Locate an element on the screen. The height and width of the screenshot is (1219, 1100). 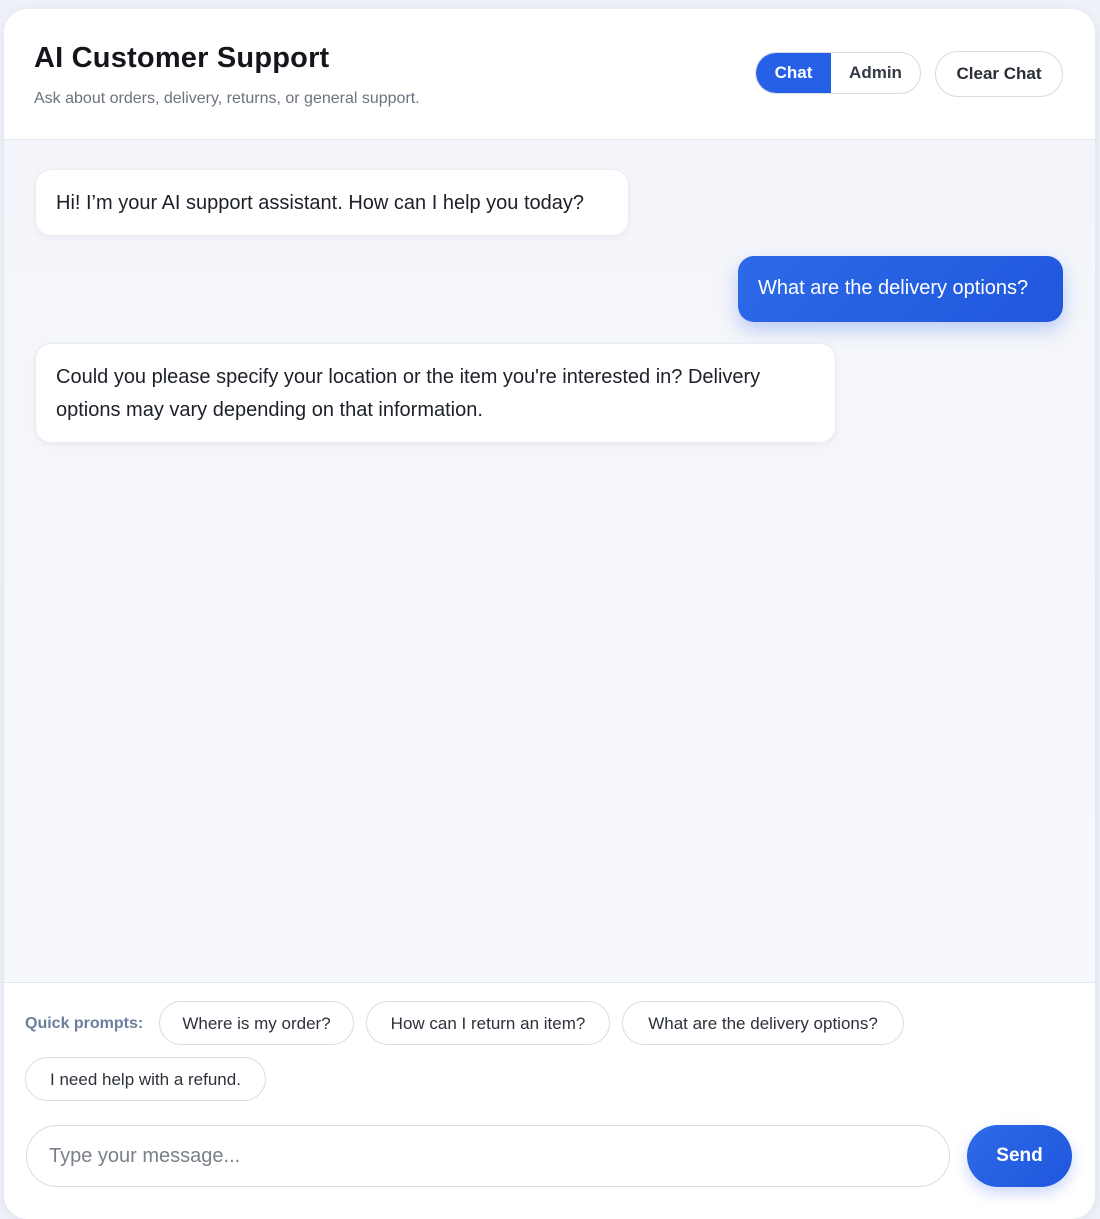
quick-prompt-chip: I need help with a refund. is located at coordinates (145, 1079).